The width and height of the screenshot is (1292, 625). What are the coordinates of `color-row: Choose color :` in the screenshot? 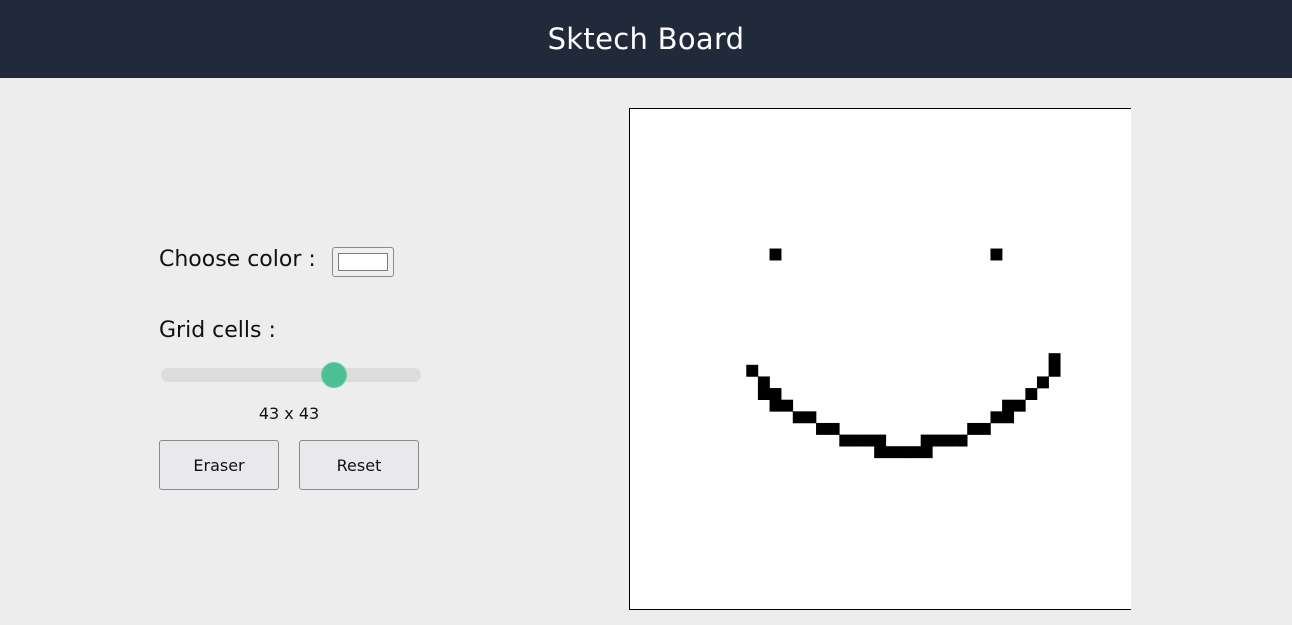 It's located at (237, 259).